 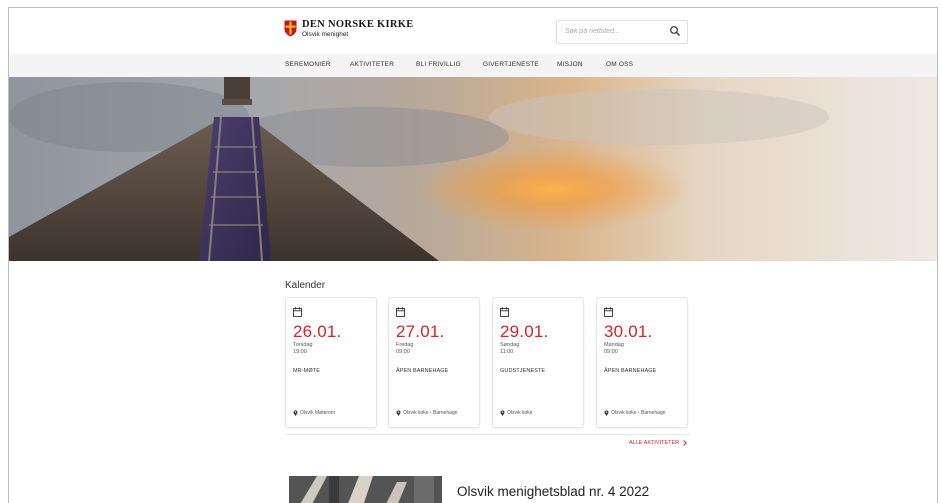 I want to click on parish-name: Olsvik menighet, so click(x=325, y=34).